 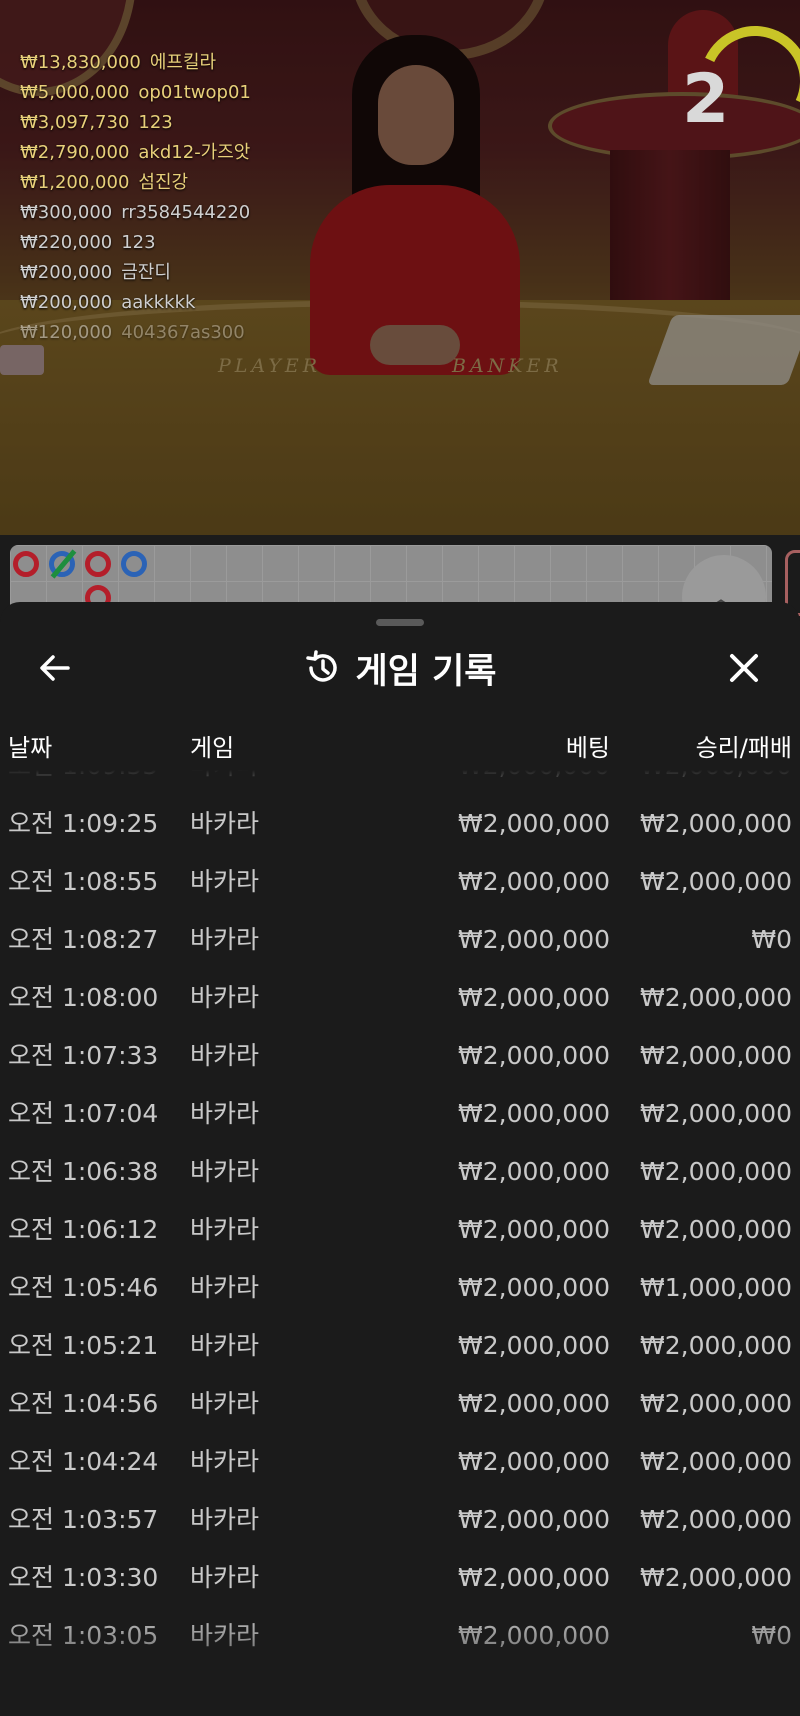 I want to click on history-row: 오전 1:06:38 바카라 ₩2,000,000 ₩2,000,000, so click(x=400, y=1172).